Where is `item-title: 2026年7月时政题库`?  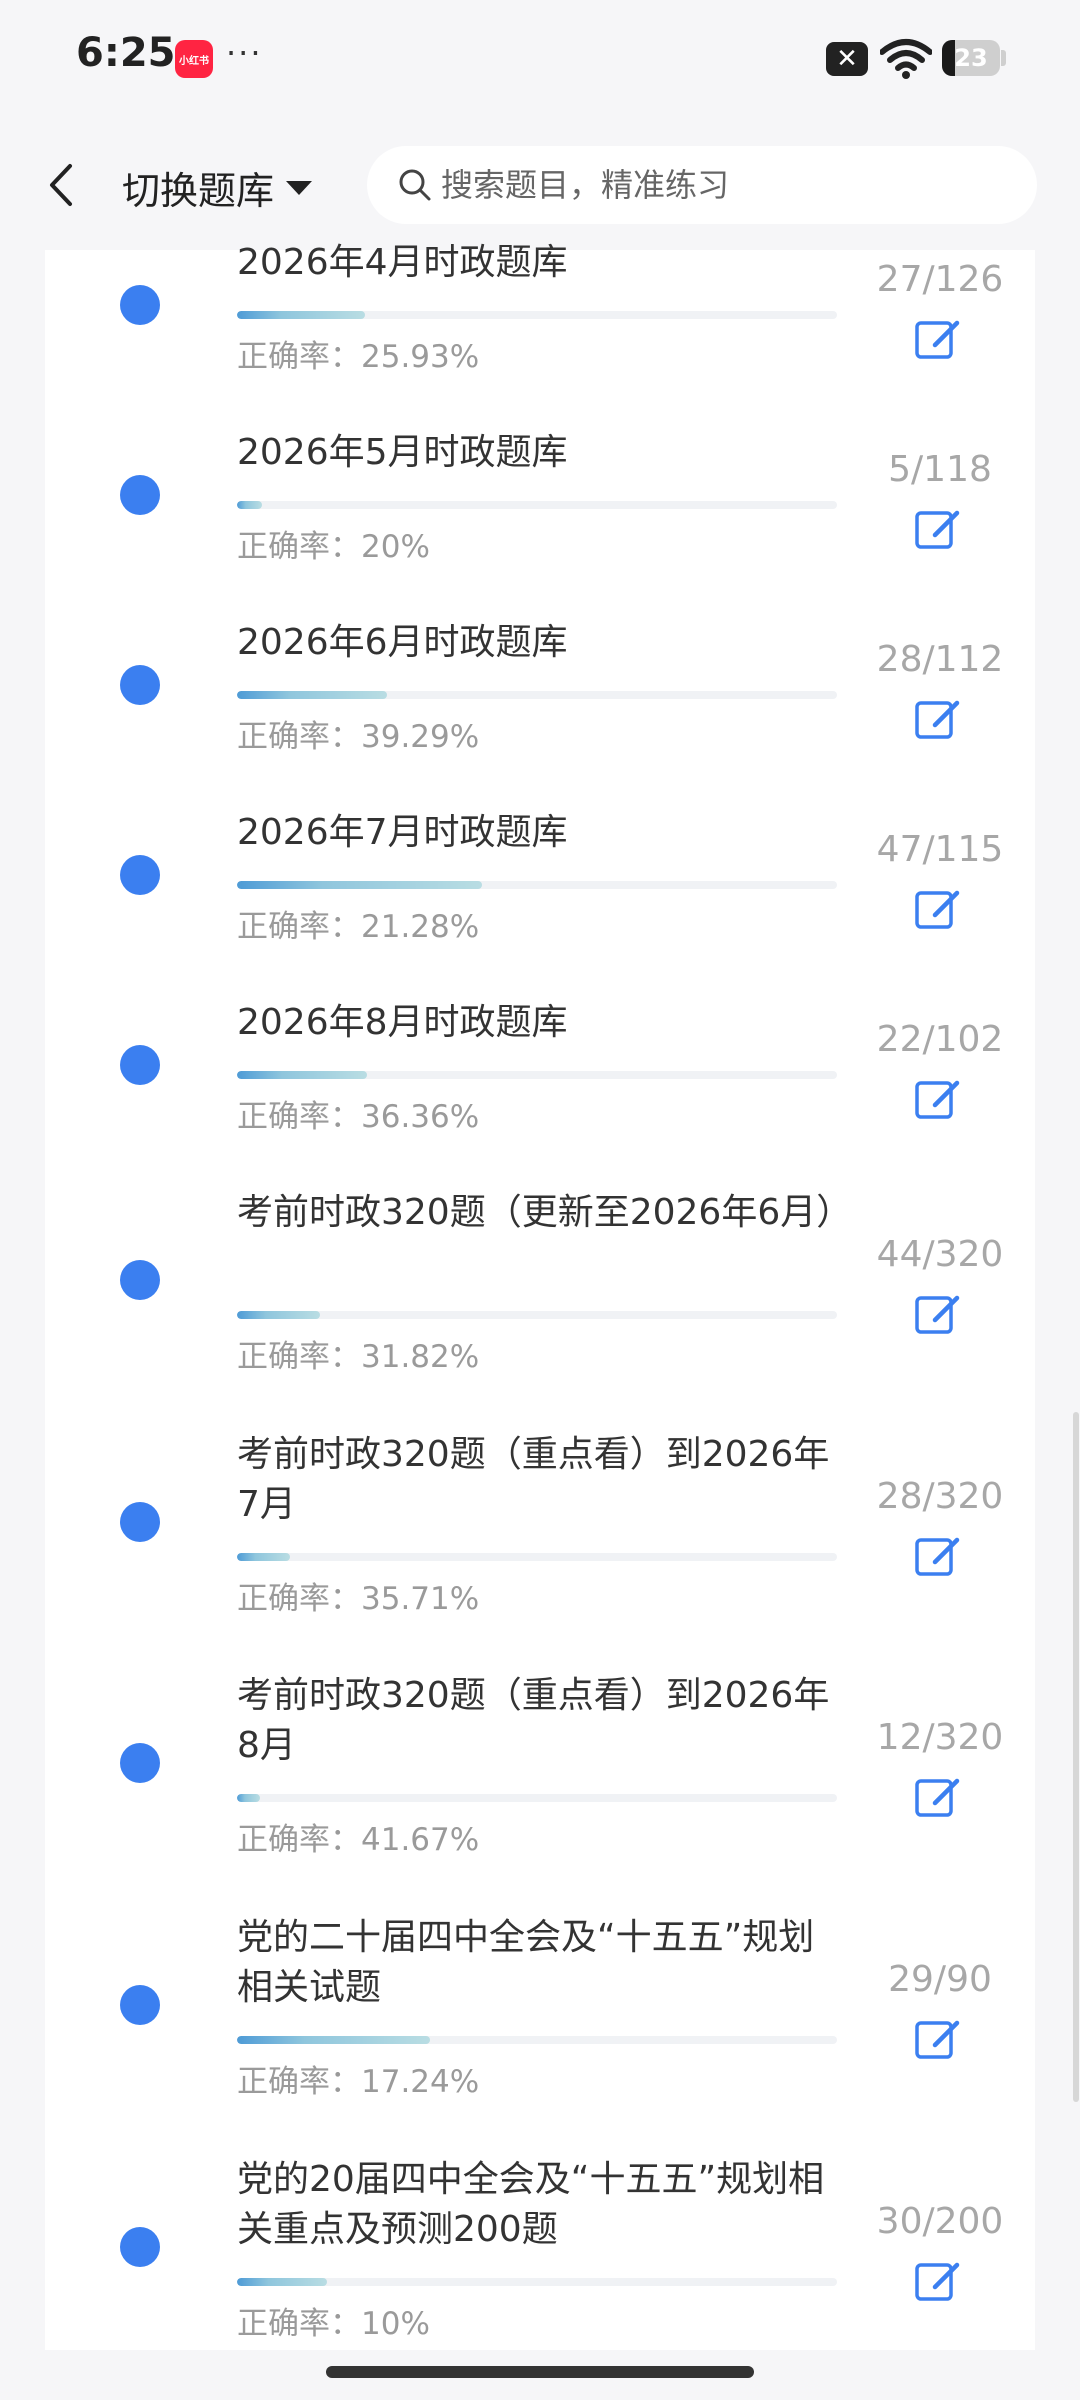
item-title: 2026年7月时政题库 is located at coordinates (402, 832).